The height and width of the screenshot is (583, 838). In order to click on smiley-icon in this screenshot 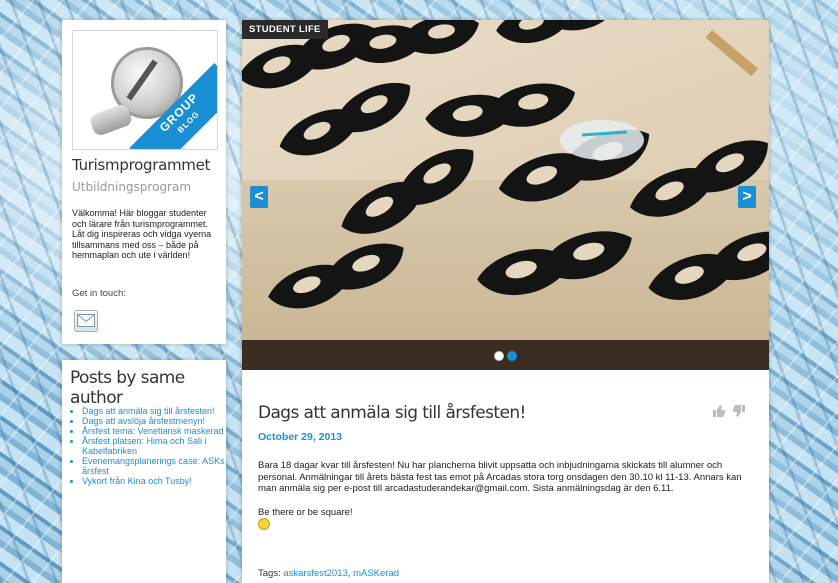, I will do `click(264, 524)`.